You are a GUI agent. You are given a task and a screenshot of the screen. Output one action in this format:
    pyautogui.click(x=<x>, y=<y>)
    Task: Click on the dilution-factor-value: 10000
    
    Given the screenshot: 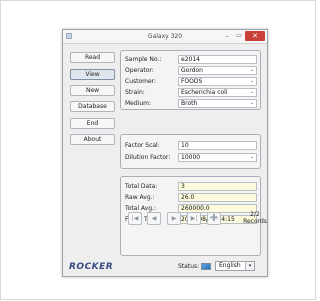 What is the action you would take?
    pyautogui.click(x=191, y=157)
    